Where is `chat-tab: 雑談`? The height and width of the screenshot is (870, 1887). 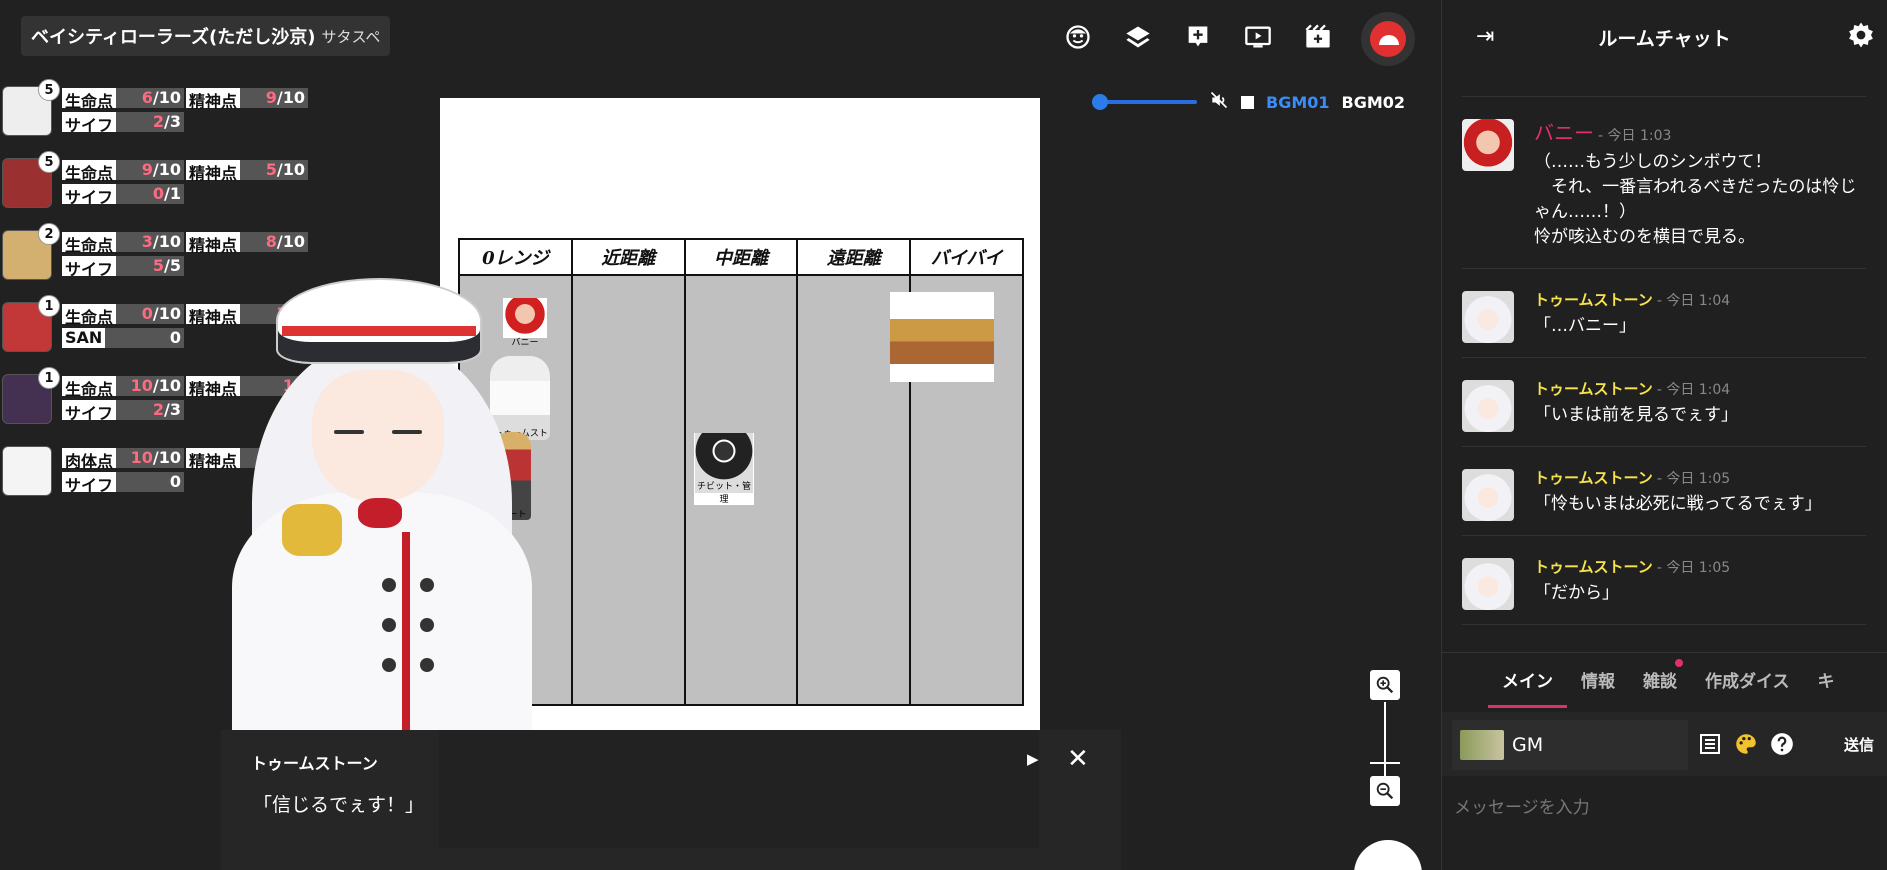 chat-tab: 雑談 is located at coordinates (1660, 680).